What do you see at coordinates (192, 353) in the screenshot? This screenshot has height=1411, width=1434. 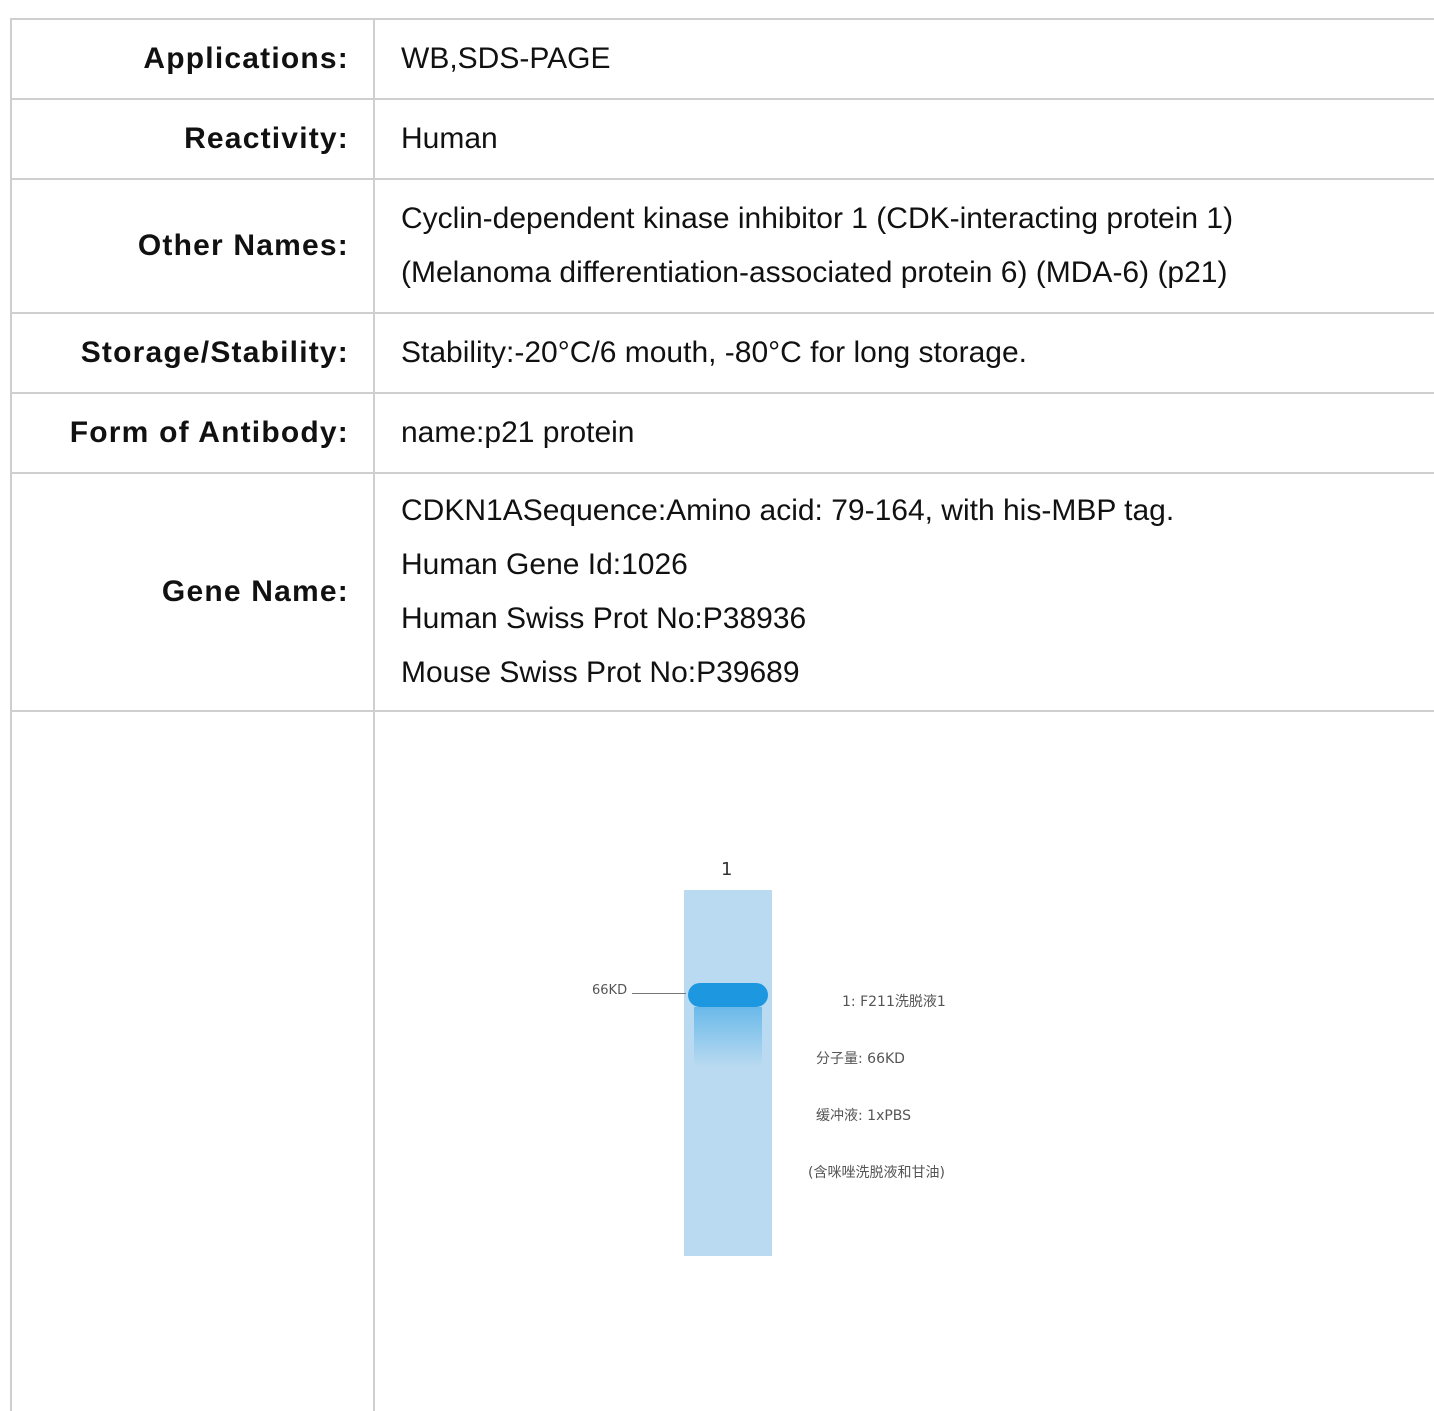 I see `storage-label: Storage/Stability:` at bounding box center [192, 353].